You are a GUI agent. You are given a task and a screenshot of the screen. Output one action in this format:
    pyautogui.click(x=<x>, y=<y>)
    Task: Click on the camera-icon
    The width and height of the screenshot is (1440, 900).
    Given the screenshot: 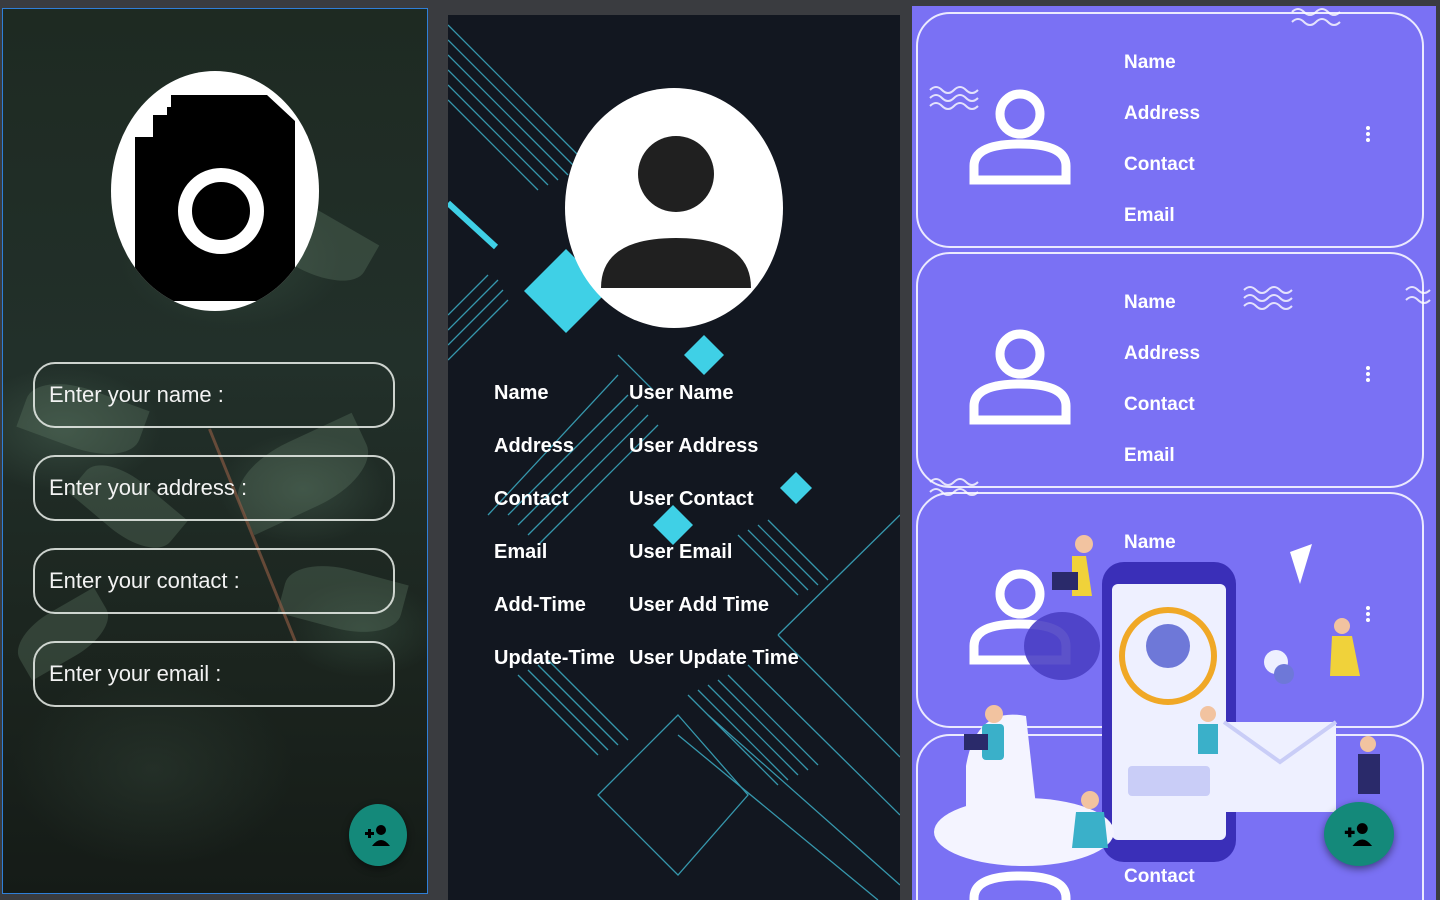 What is the action you would take?
    pyautogui.click(x=215, y=198)
    